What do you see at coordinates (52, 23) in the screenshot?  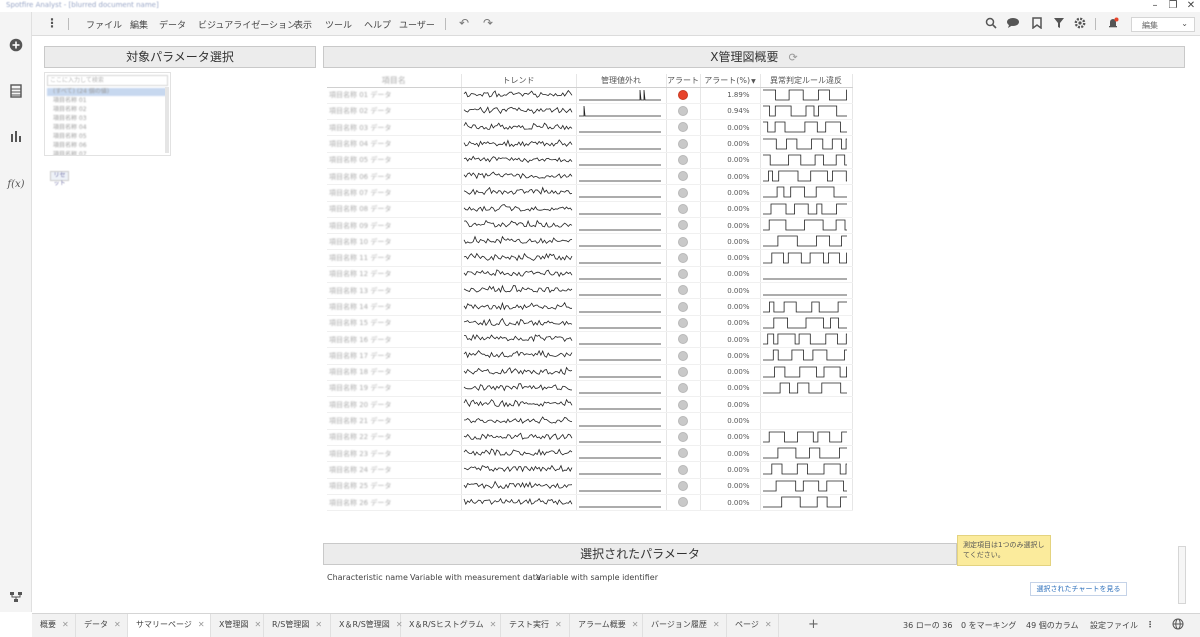 I see `kebab-menu-icon: ⋮` at bounding box center [52, 23].